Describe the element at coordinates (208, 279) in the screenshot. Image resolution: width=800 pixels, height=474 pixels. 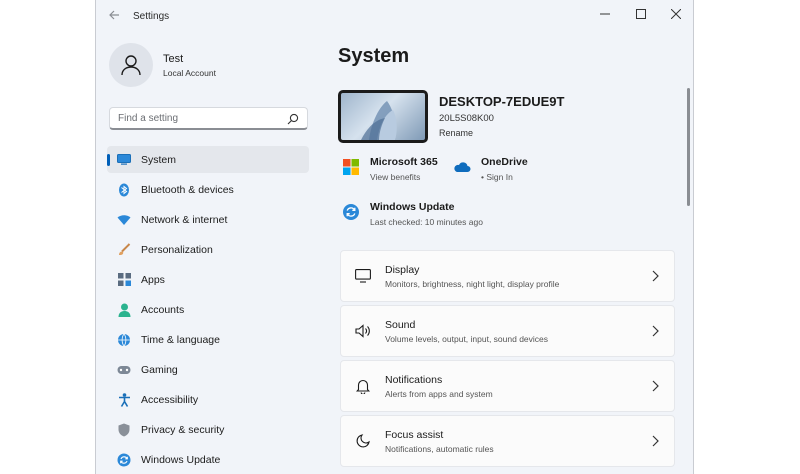
I see `sidebar-item-apps: Apps` at that location.